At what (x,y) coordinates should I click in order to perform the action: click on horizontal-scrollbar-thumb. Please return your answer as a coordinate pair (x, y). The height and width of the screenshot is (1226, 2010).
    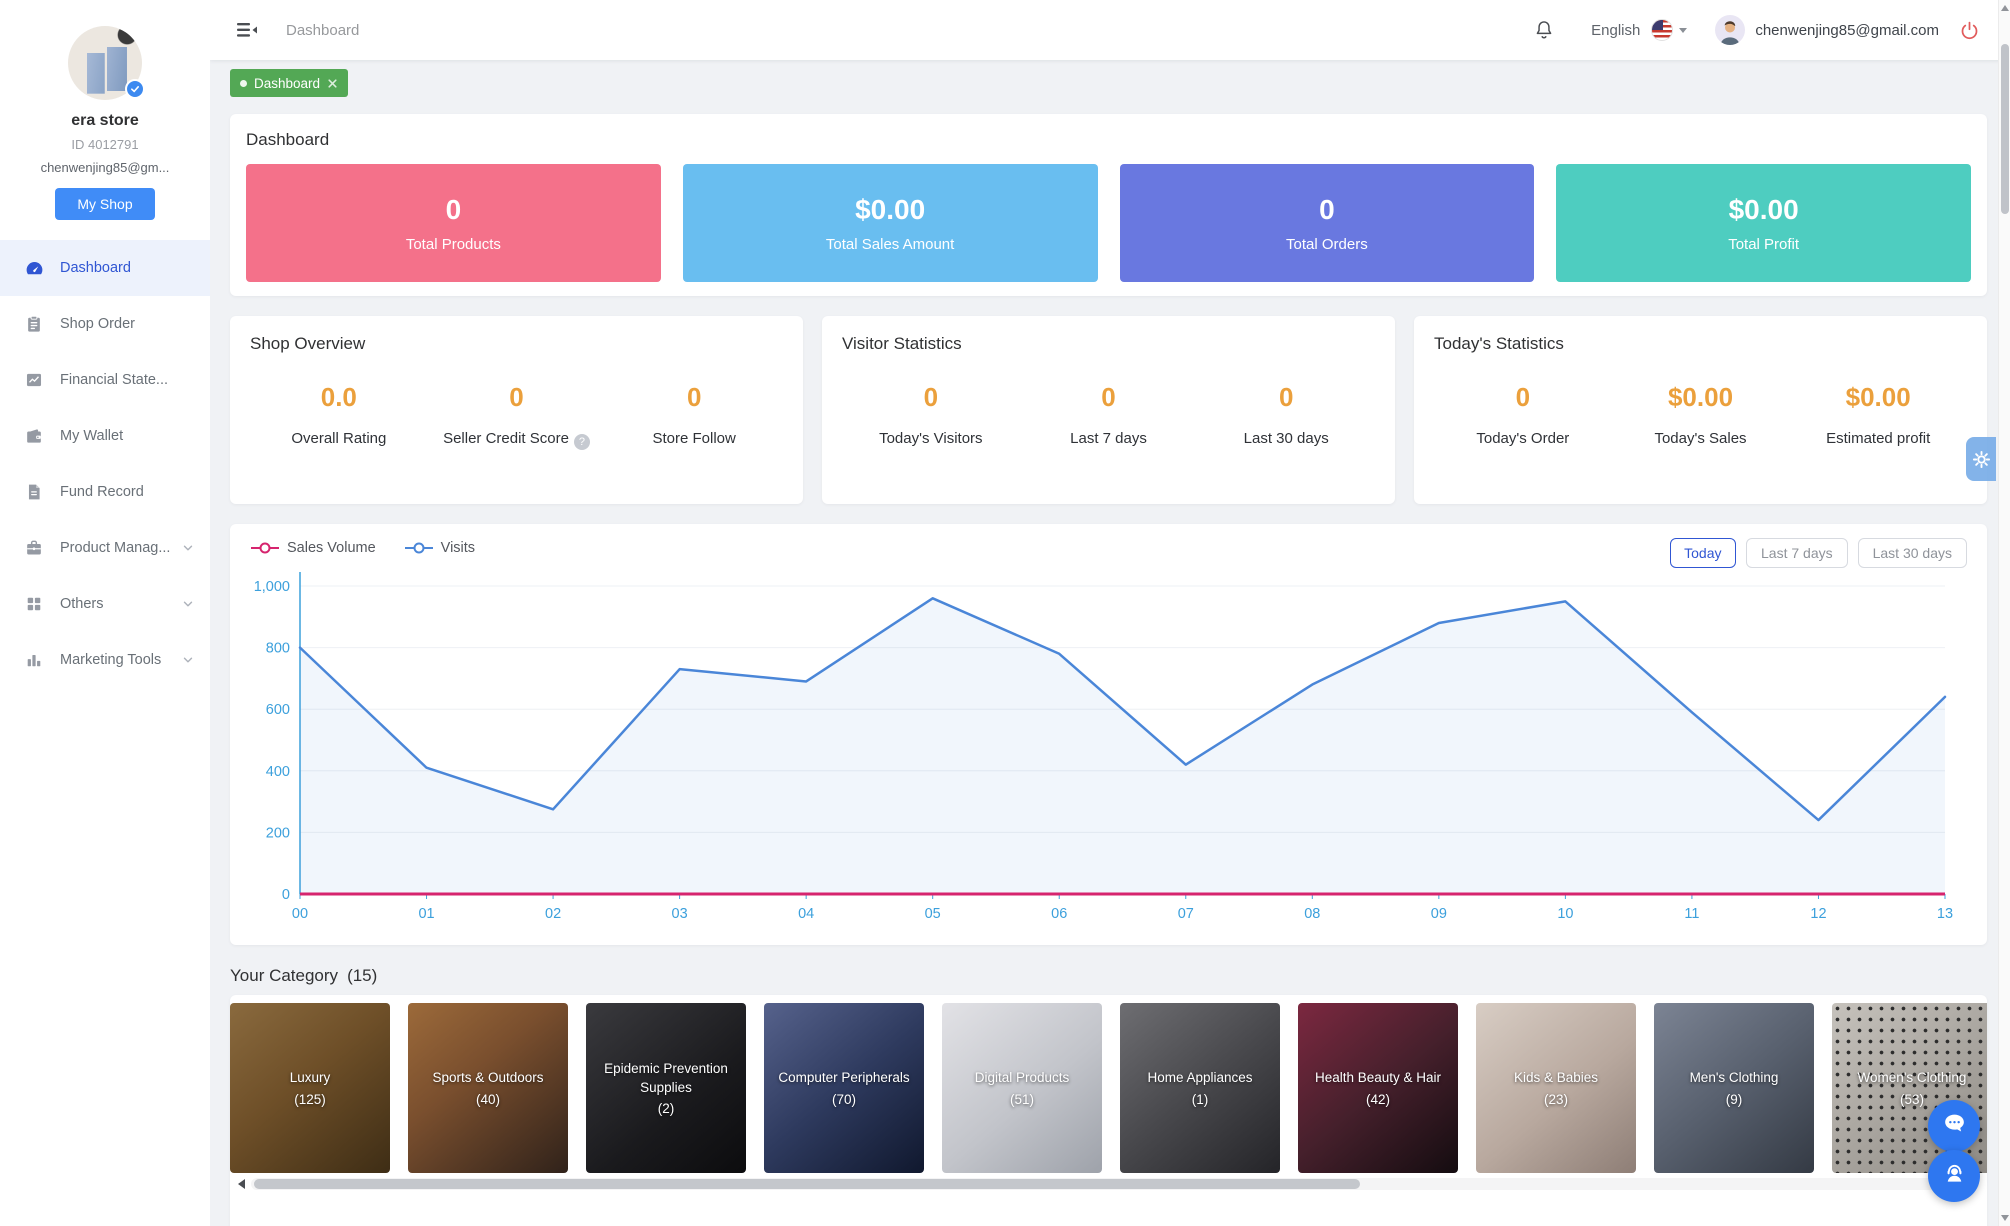
    Looking at the image, I should click on (807, 1183).